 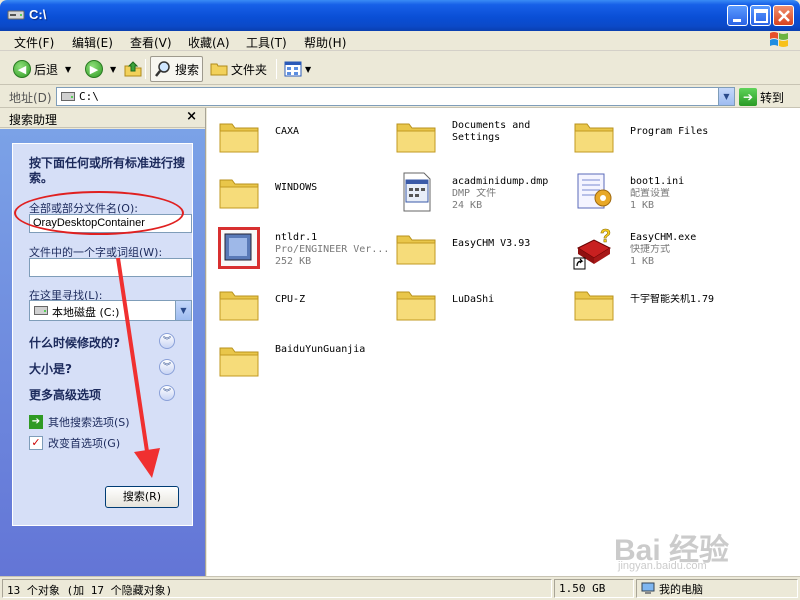 I want to click on look-in-value: 本地磁盘 (C:), so click(x=86, y=312).